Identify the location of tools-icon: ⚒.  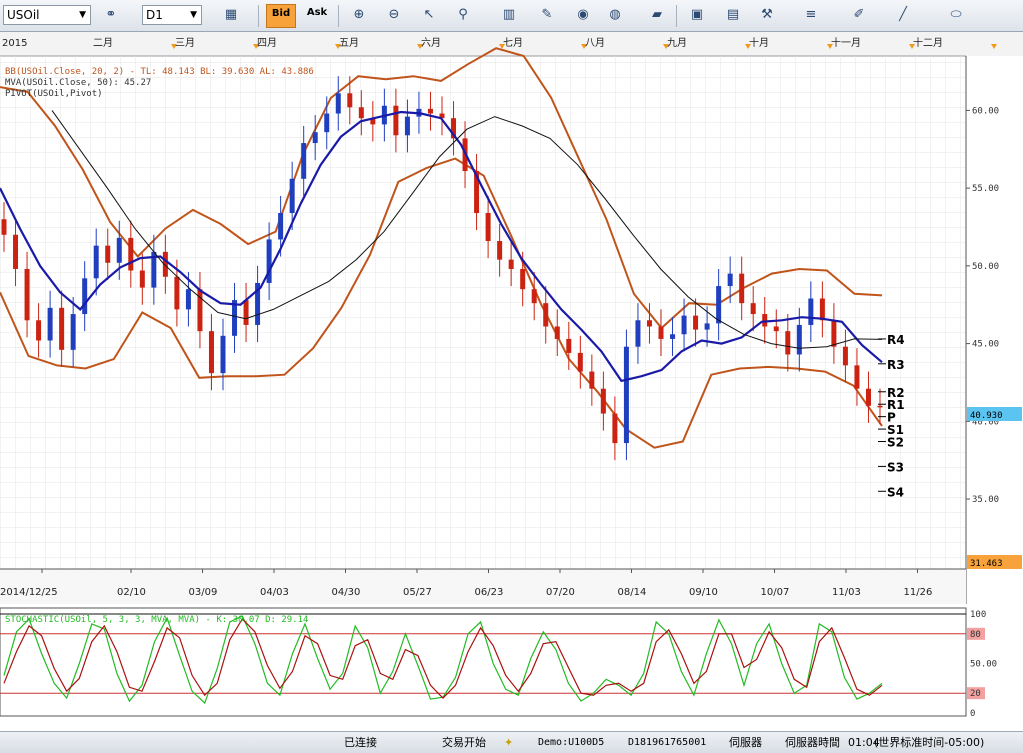
(767, 15).